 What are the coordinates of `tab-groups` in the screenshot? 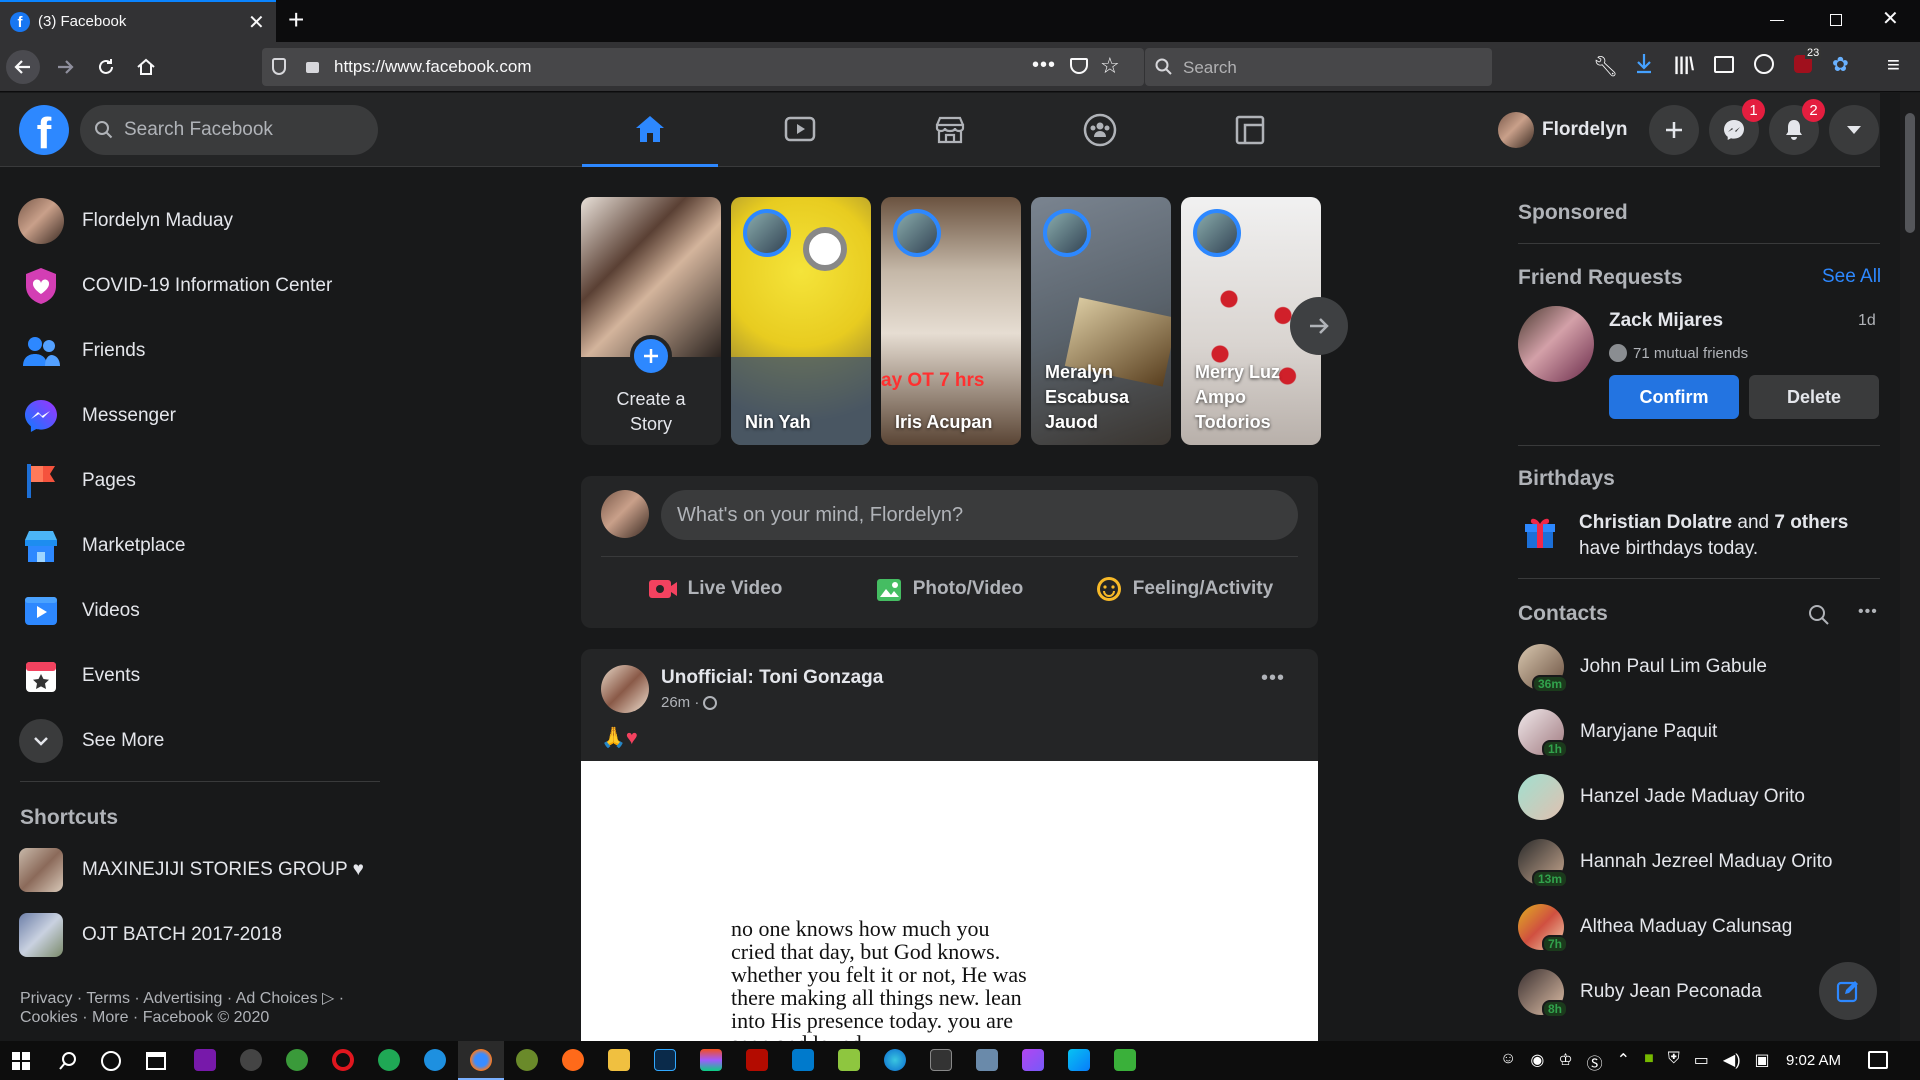 It's located at (1100, 130).